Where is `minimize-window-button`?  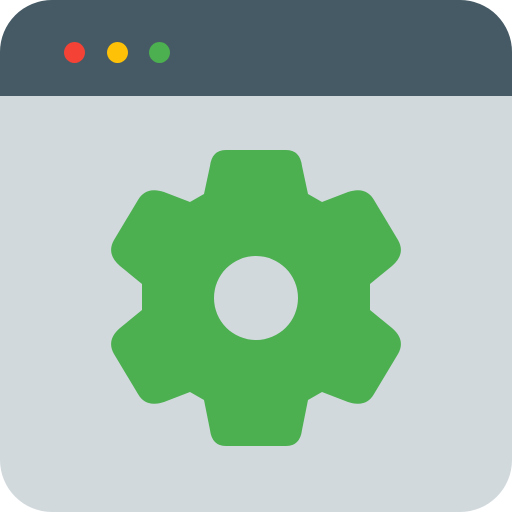 minimize-window-button is located at coordinates (117, 52).